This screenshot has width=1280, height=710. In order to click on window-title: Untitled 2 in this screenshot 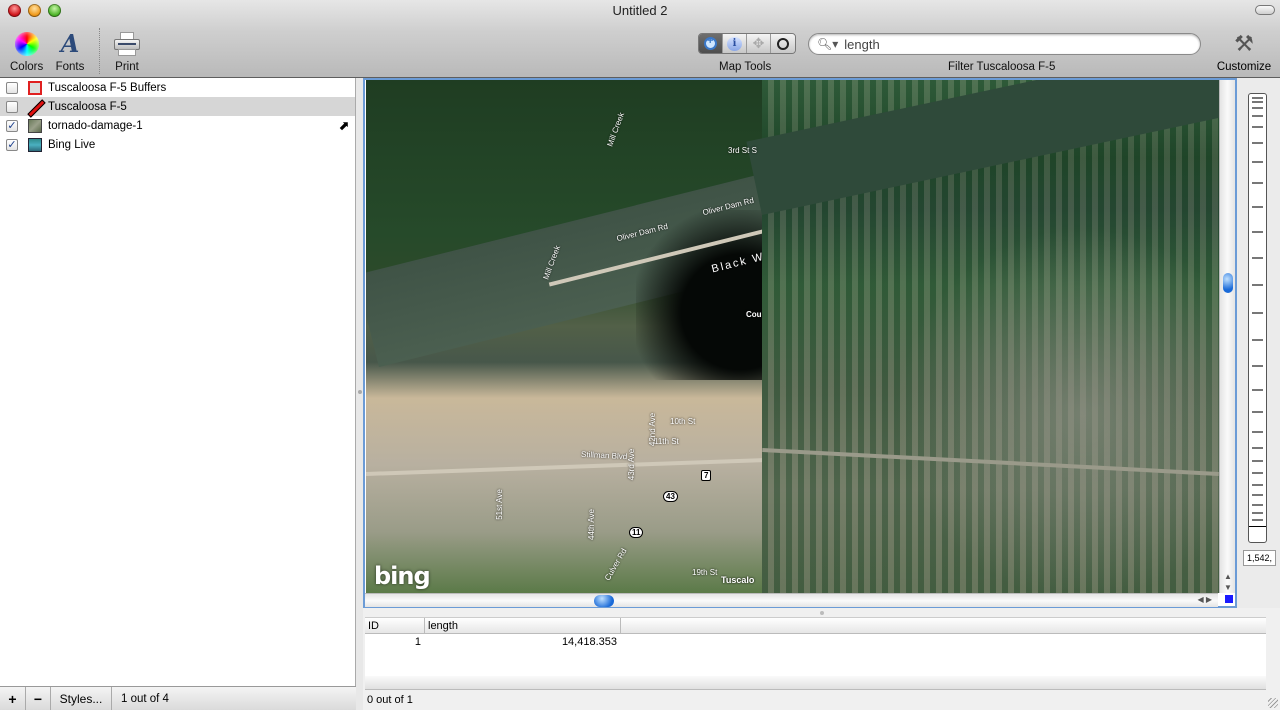, I will do `click(640, 10)`.